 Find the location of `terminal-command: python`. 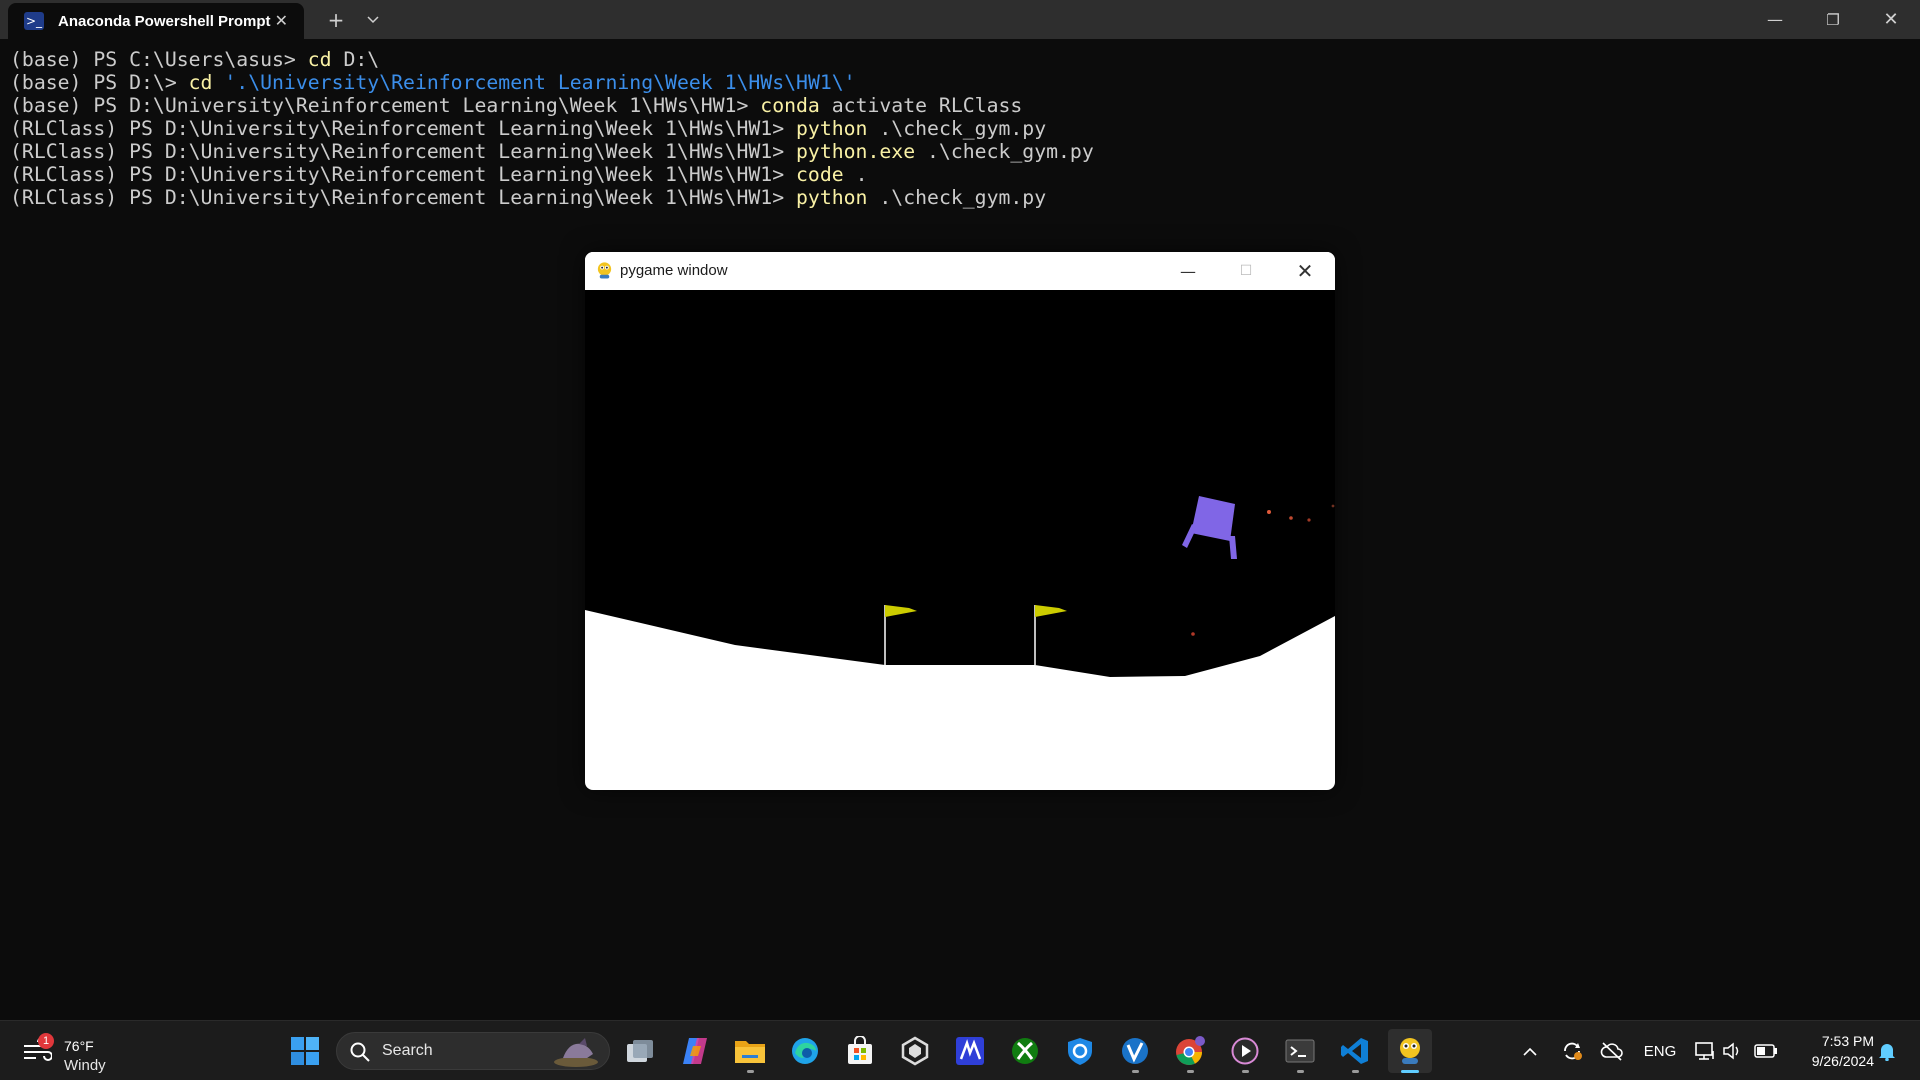

terminal-command: python is located at coordinates (832, 197).